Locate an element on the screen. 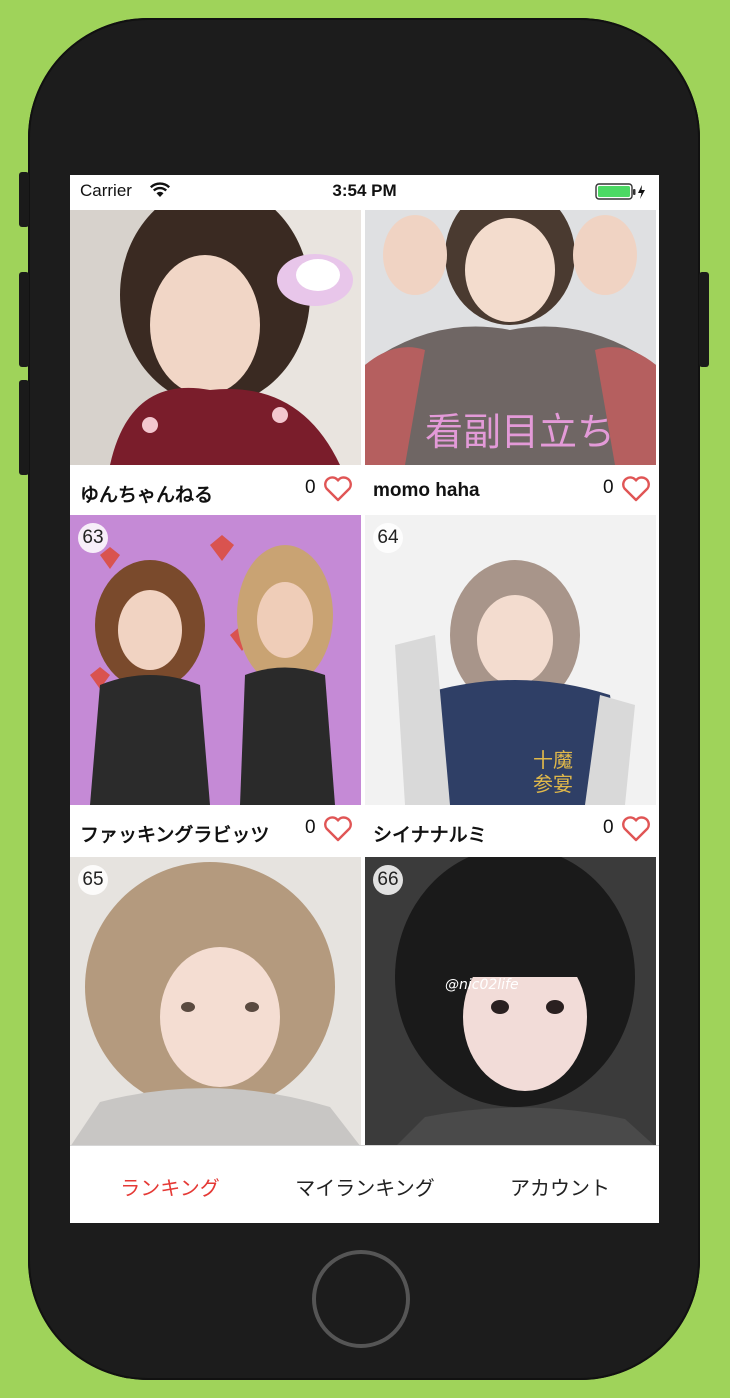 The height and width of the screenshot is (1398, 730). svg-text: 十魔 is located at coordinates (553, 760).